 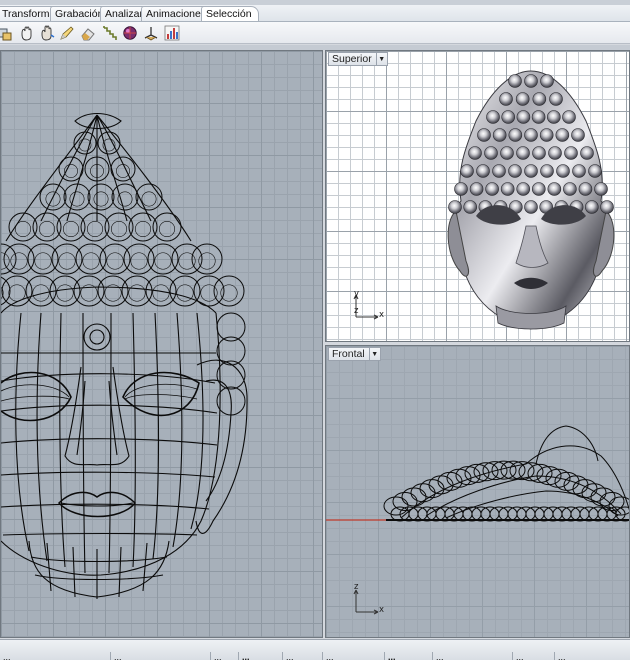 What do you see at coordinates (315, 2) in the screenshot?
I see `tab-bar-top-strip` at bounding box center [315, 2].